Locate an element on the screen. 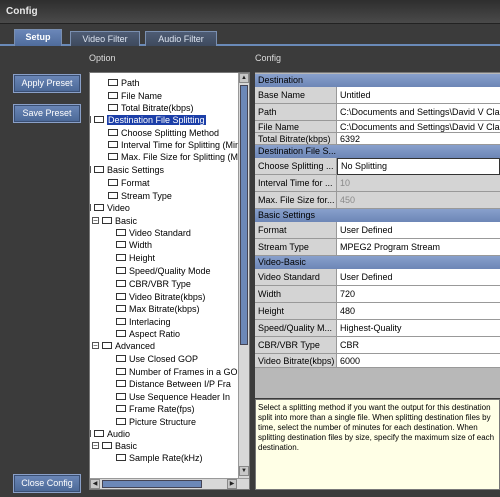 The height and width of the screenshot is (497, 500). property-value: Highest-Quality is located at coordinates (418, 328).